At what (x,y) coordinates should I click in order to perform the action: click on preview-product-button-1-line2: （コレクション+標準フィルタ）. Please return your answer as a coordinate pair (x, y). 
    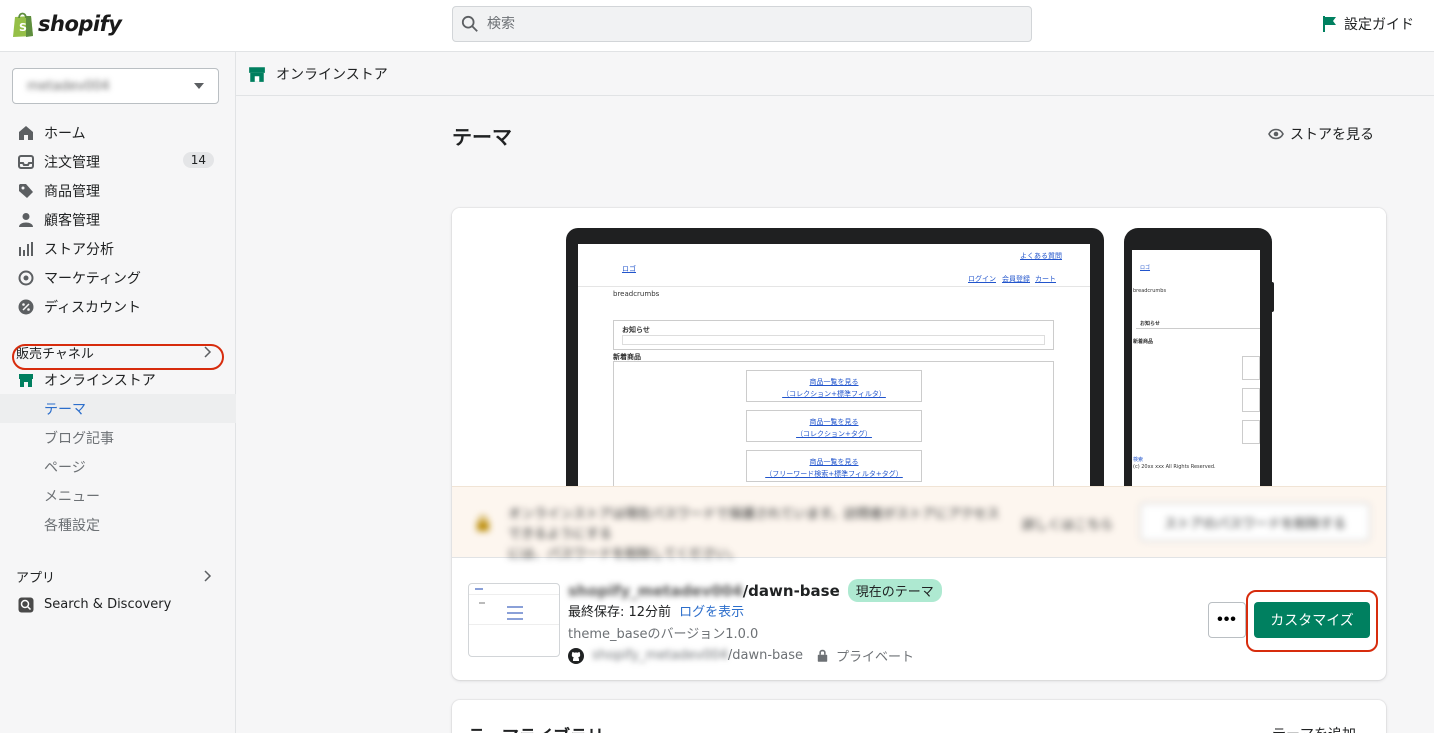
    Looking at the image, I should click on (834, 394).